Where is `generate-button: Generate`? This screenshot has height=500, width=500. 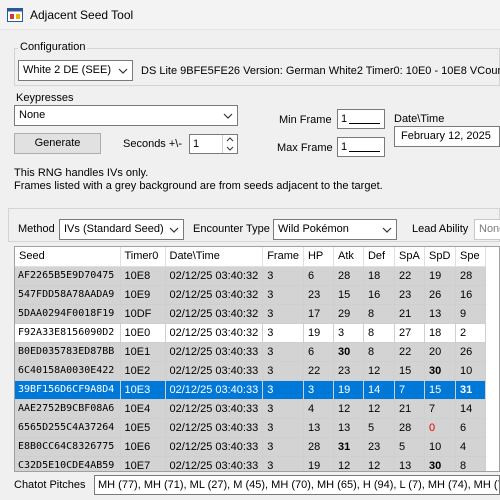 generate-button: Generate is located at coordinates (57, 143).